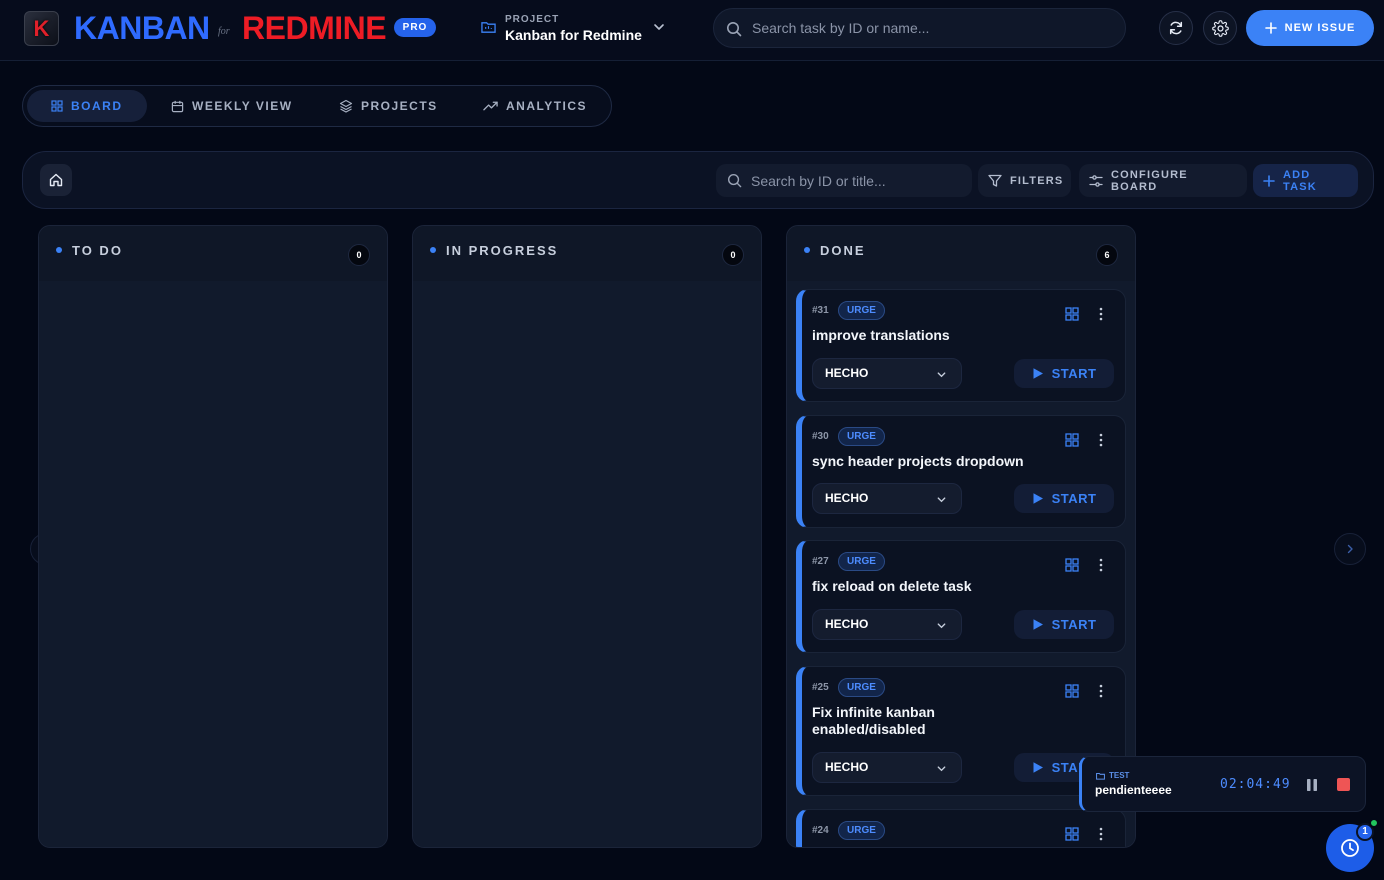 This screenshot has width=1384, height=880. Describe the element at coordinates (932, 28) in the screenshot. I see `global-search-input` at that location.